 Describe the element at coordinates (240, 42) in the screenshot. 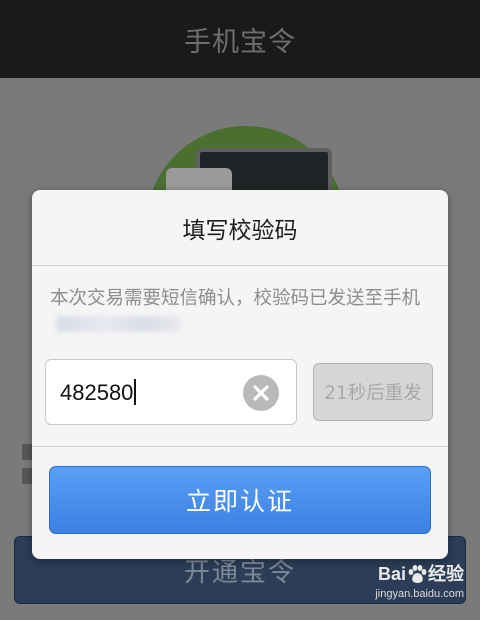

I see `app-title: 手机宝令` at that location.